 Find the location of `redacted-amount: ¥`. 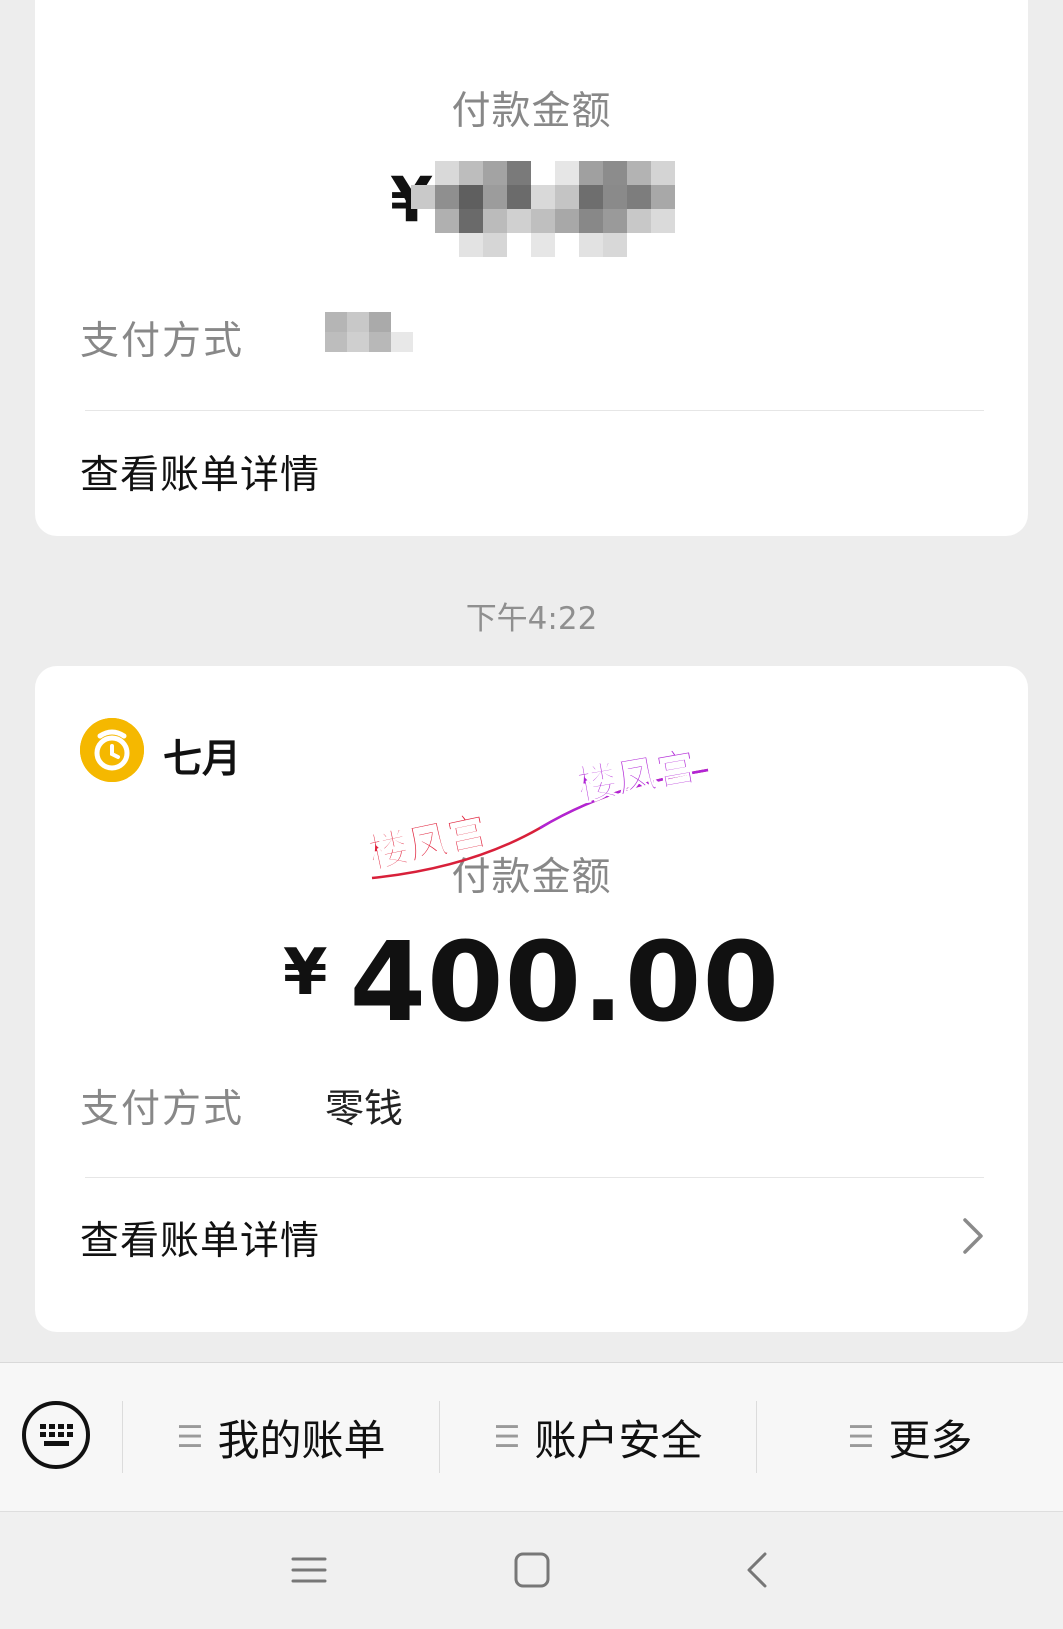

redacted-amount: ¥ is located at coordinates (545, 210).